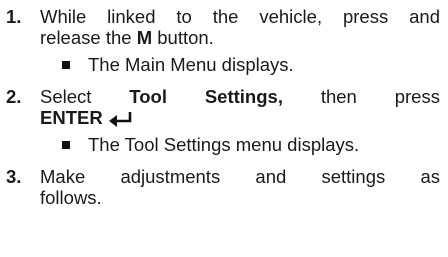  What do you see at coordinates (240, 176) in the screenshot?
I see `step-text-line: Make adjustments and settings as` at bounding box center [240, 176].